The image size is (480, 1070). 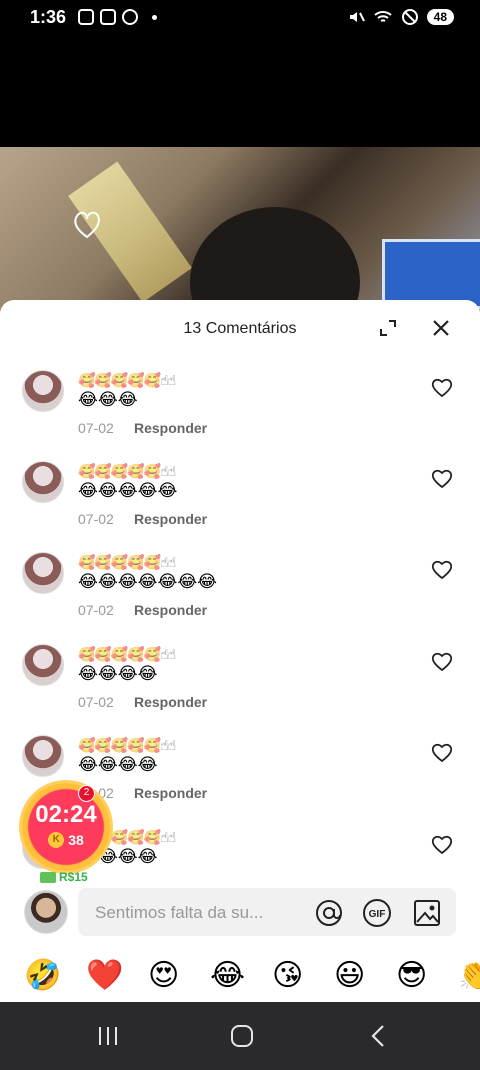 I want to click on notification-icons, so click(x=118, y=17).